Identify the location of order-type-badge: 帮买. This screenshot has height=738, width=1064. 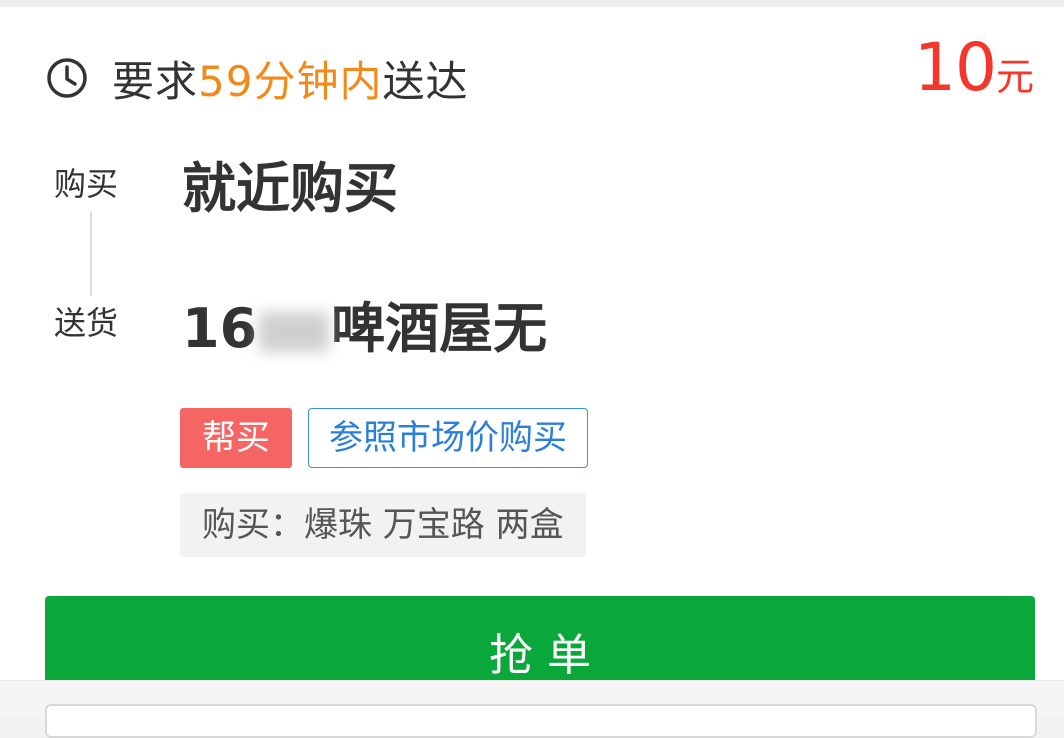
(236, 438).